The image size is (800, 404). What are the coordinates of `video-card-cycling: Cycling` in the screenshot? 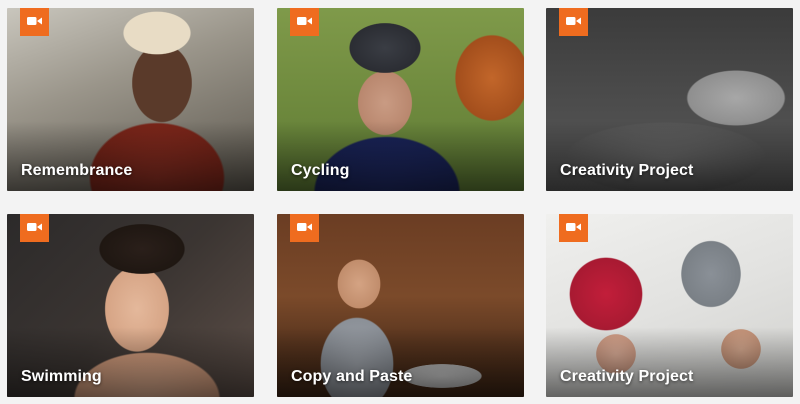 It's located at (400, 99).